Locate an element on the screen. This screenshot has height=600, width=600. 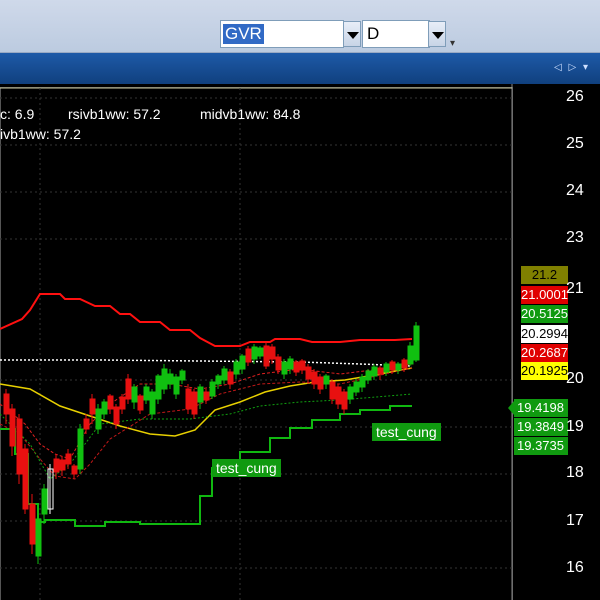
period-select: D is located at coordinates (396, 34).